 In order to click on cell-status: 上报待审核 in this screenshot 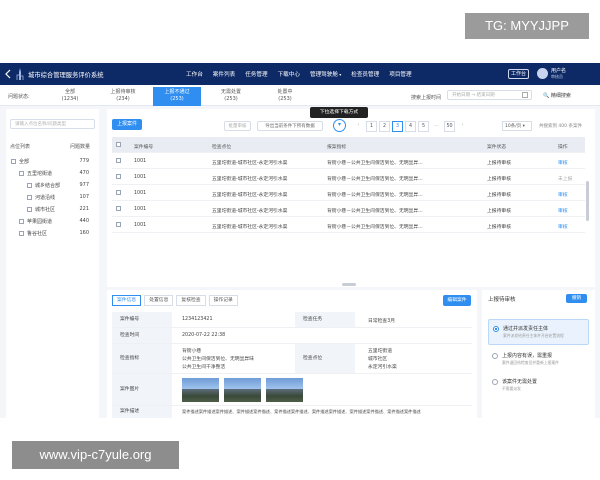, I will do `click(499, 195)`.